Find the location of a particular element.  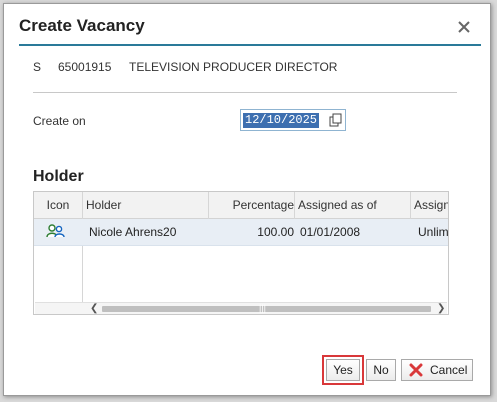

cancel-button-label: Cancel is located at coordinates (449, 370).